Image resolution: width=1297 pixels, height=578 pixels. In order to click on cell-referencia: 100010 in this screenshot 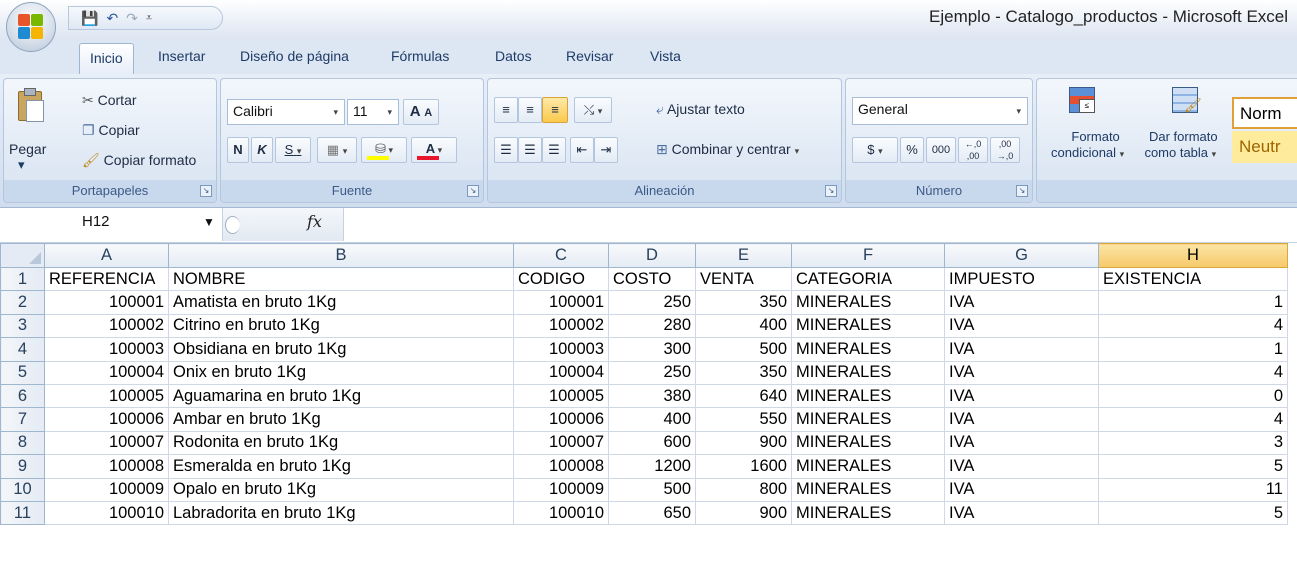, I will do `click(106, 513)`.